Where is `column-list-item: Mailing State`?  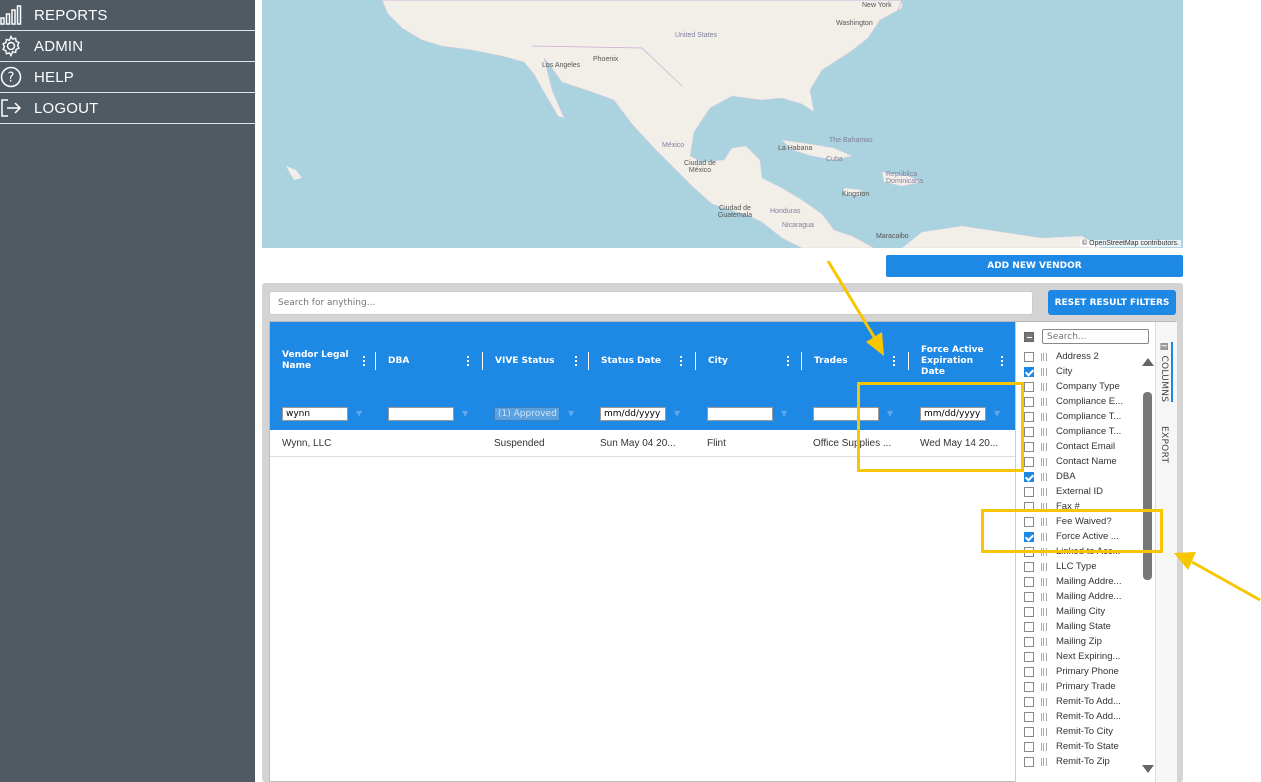 column-list-item: Mailing State is located at coordinates (1078, 626).